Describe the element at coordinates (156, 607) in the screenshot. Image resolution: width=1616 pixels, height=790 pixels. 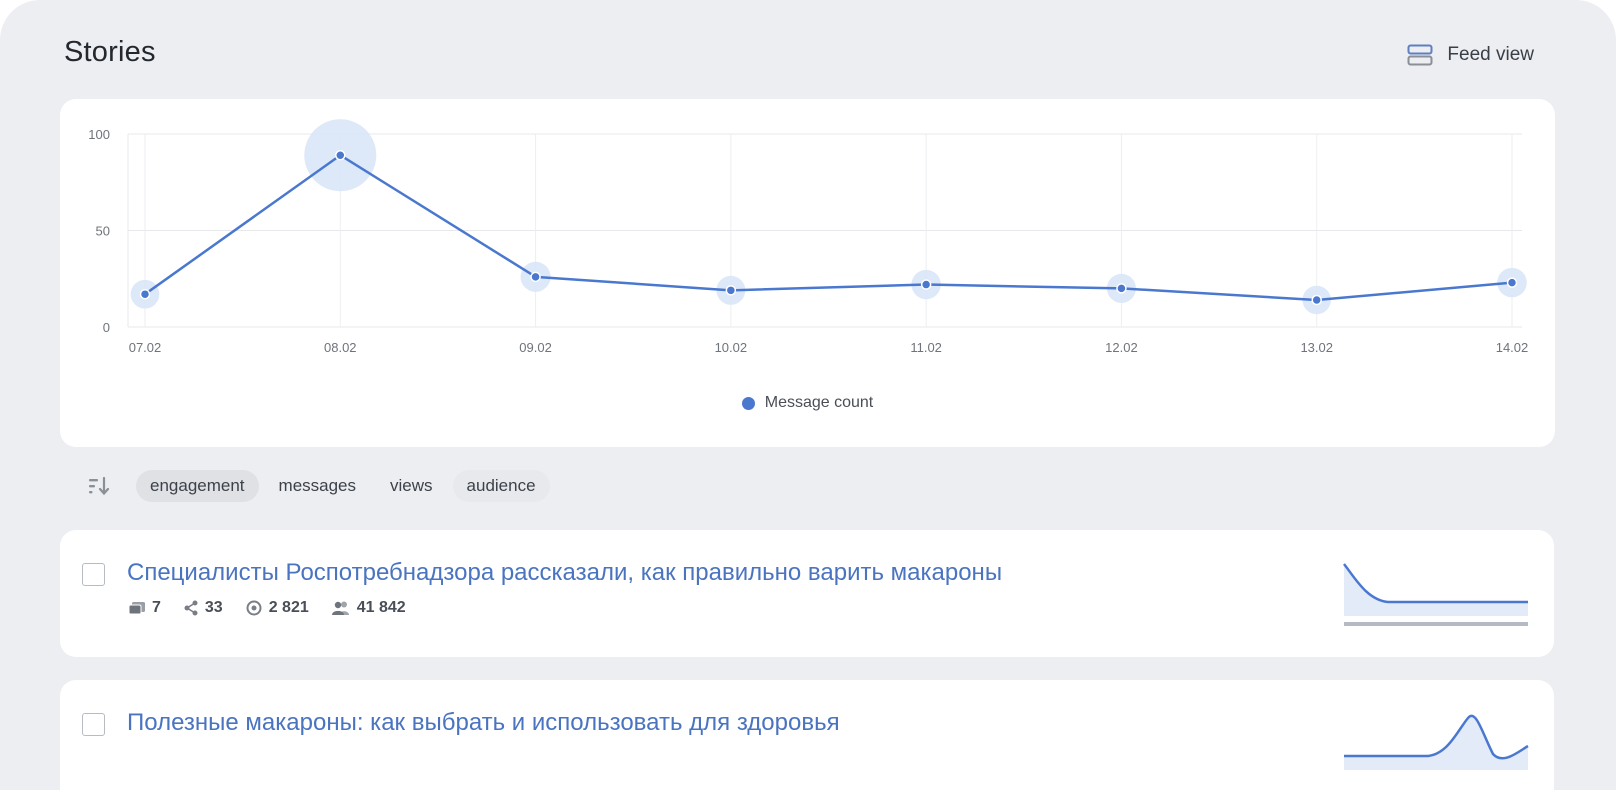
I see `messages-count: 7` at that location.